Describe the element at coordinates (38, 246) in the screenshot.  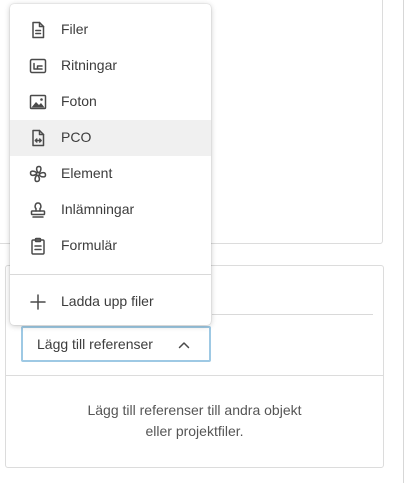
I see `clipboard-icon` at that location.